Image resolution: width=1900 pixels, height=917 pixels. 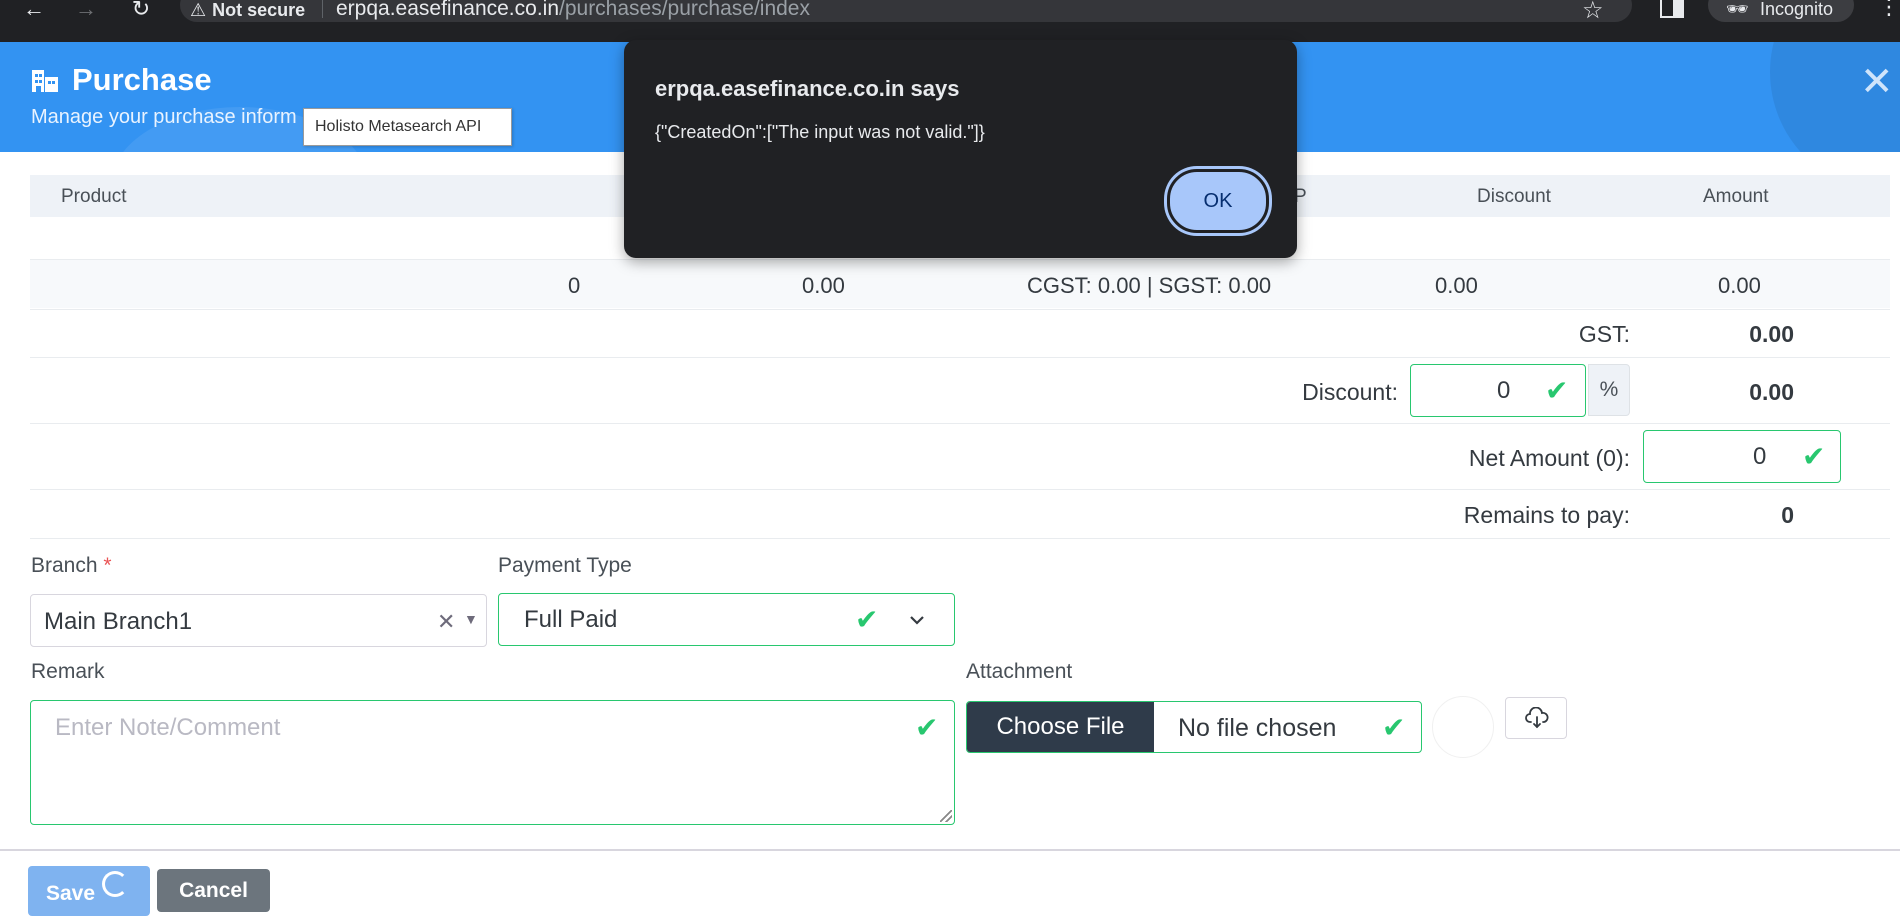 What do you see at coordinates (34, 11) in the screenshot?
I see `back-icon: ←` at bounding box center [34, 11].